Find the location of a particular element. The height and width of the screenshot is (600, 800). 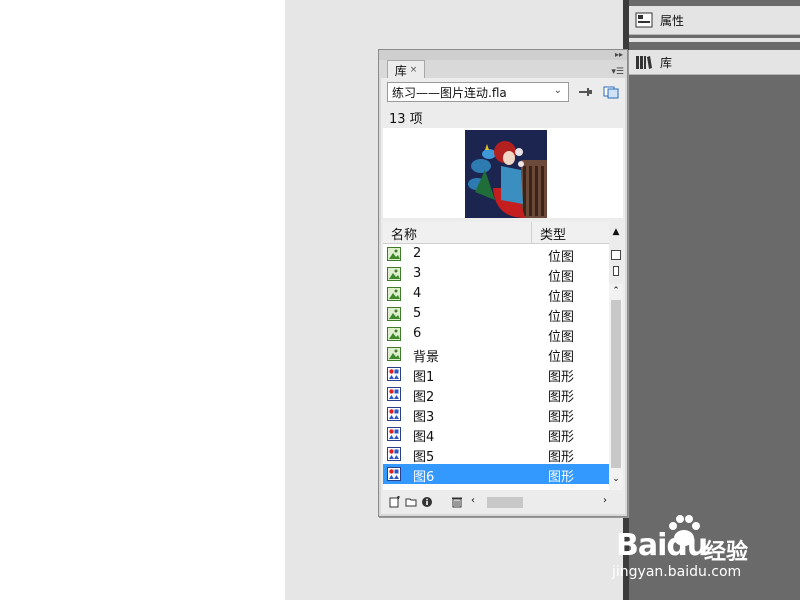

baidu-jingyan-watermark: Baidu 经验 jingyan.baidu.com is located at coordinates (706, 556).